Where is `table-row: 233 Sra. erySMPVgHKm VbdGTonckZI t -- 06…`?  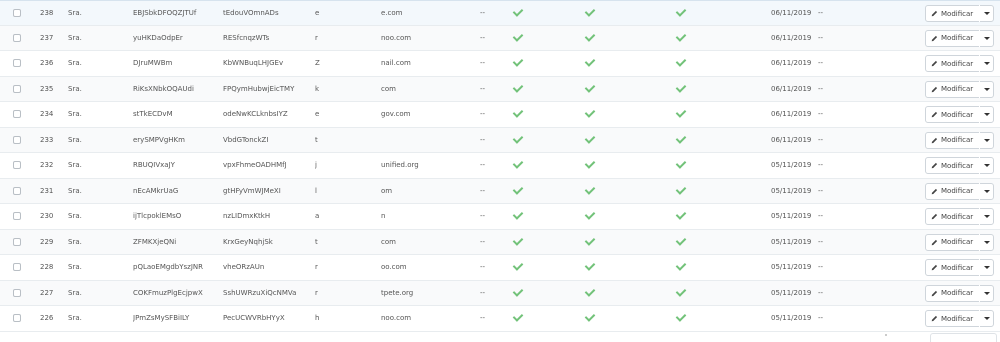 table-row: 233 Sra. erySMPVgHKm VbdGTonckZI t -- 06… is located at coordinates (500, 140).